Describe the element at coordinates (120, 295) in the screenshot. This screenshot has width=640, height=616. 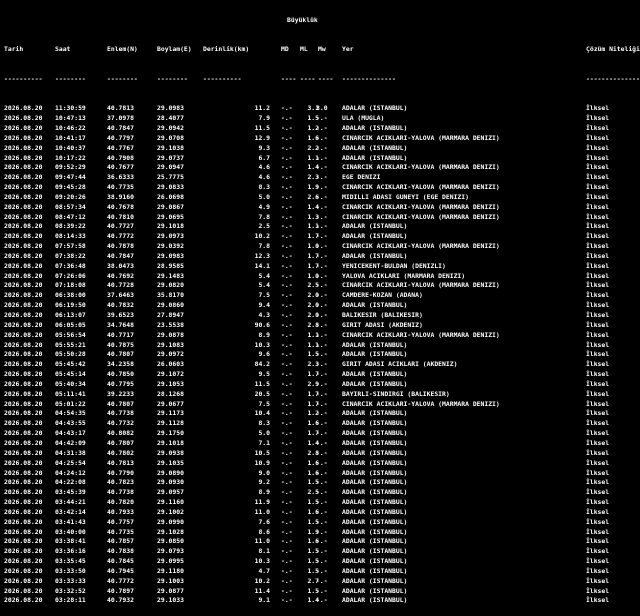
I see `cell-latitude: 37.6463` at that location.